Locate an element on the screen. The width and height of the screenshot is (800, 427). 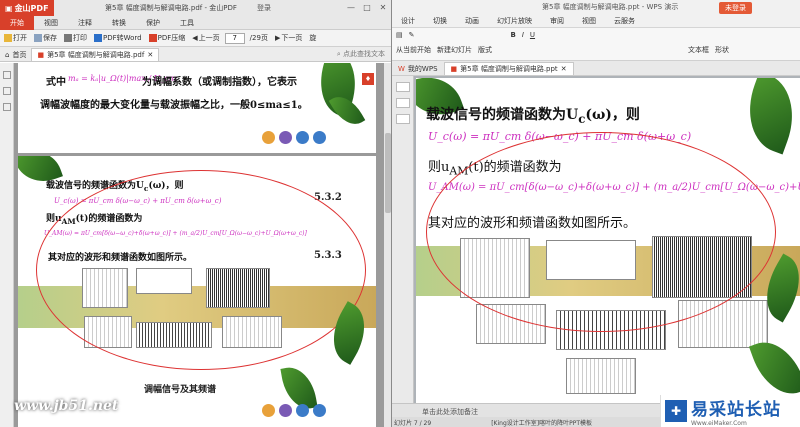
pdf-tab-bar: ⌂ 首页 ■ 第5章 幅度调制与解调电路.pdf ✕ ⌕ 点此查找文本 is located at coordinates (195, 54).